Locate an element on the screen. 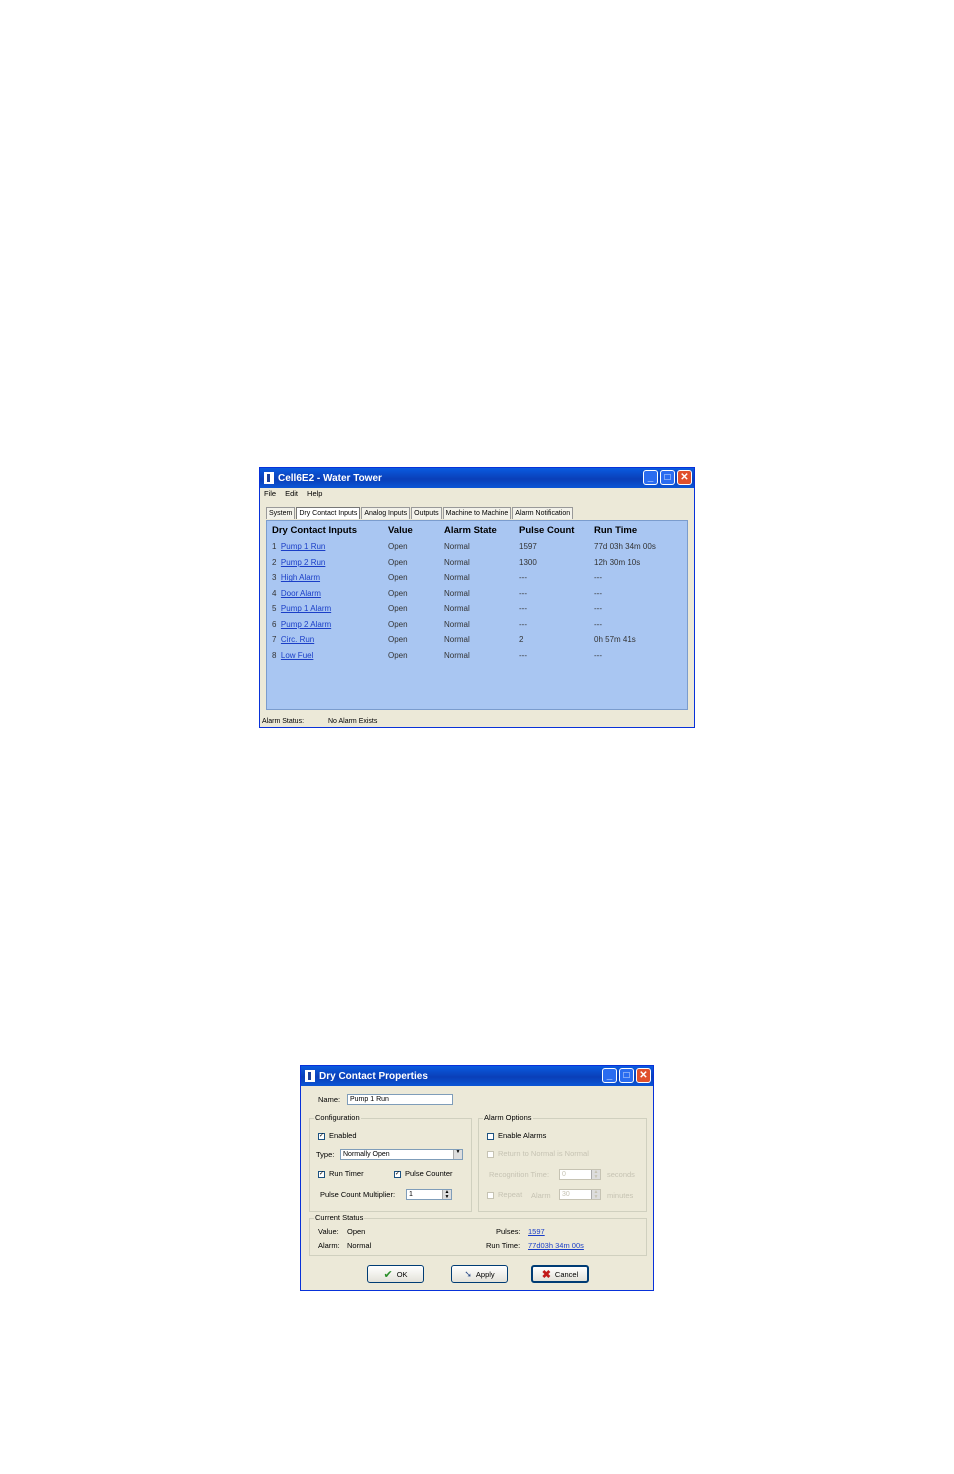 Image resolution: width=954 pixels, height=1474 pixels. main-titlebar: Cell6E2 - Water Tower _ □ ✕ is located at coordinates (477, 478).